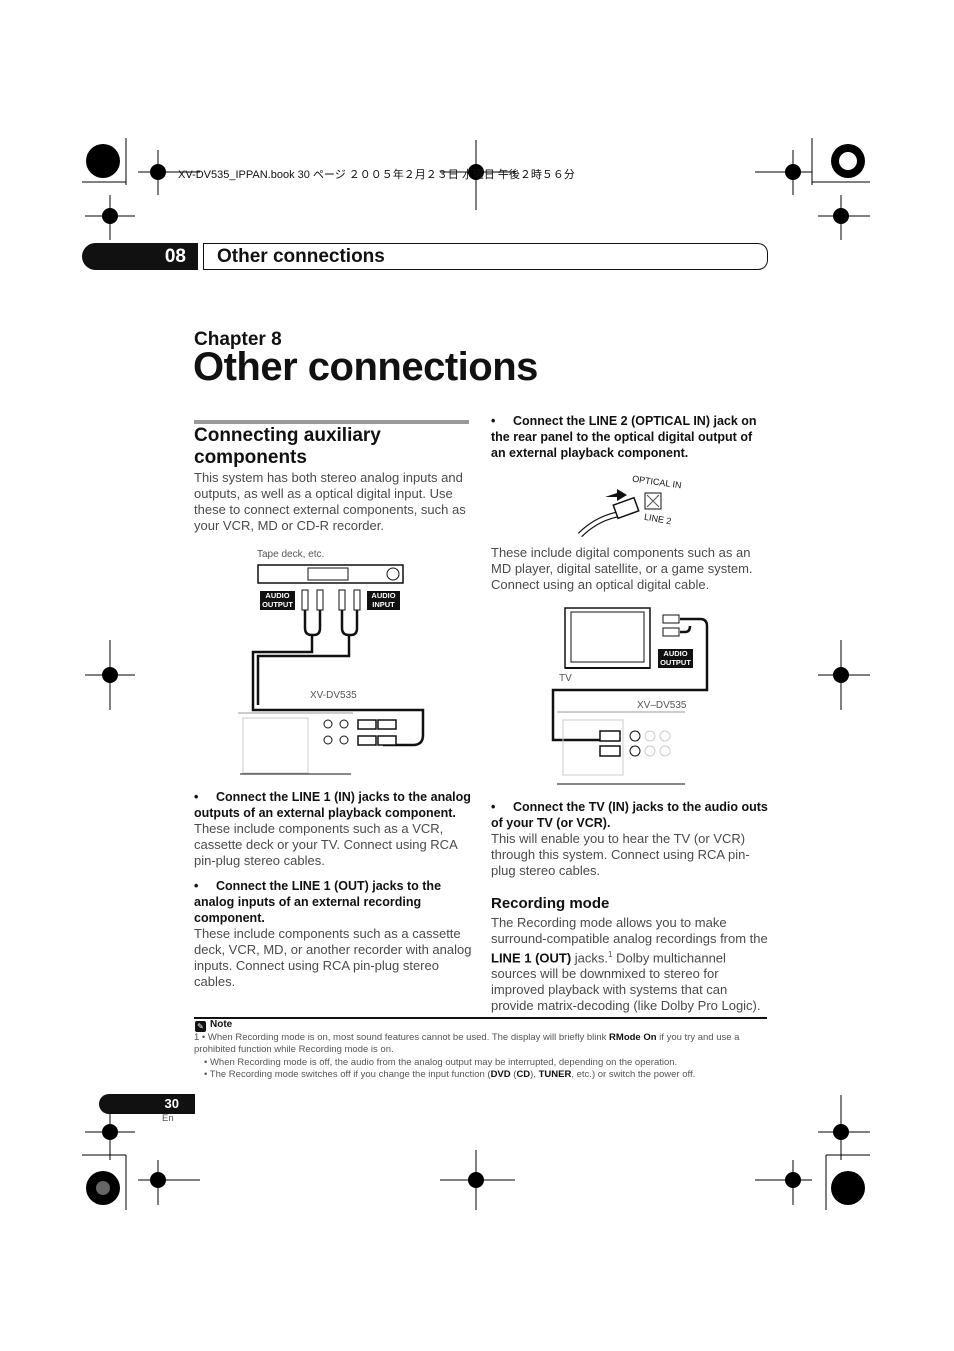  I want to click on tv-diagram, so click(630, 696).